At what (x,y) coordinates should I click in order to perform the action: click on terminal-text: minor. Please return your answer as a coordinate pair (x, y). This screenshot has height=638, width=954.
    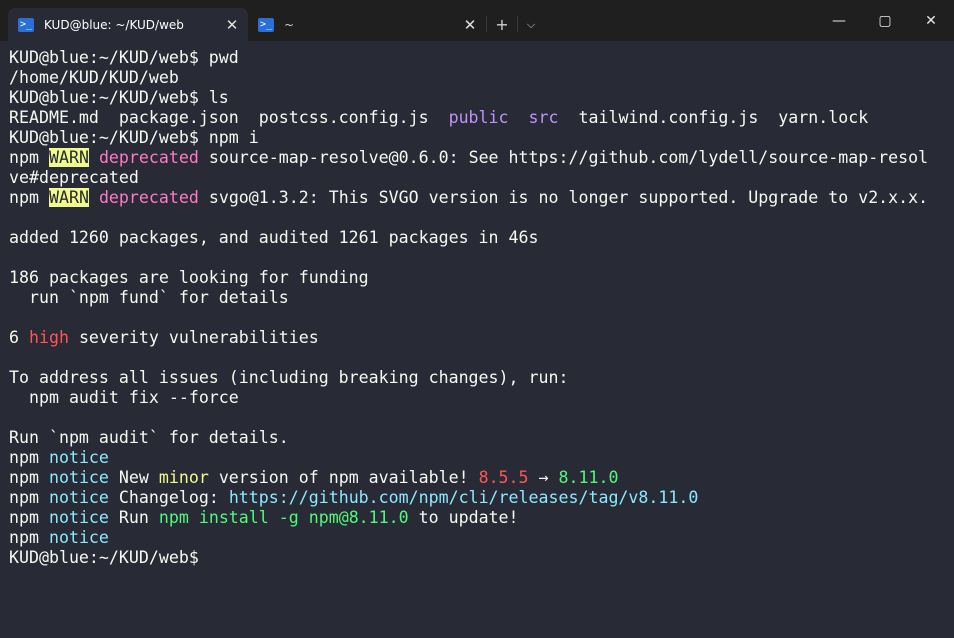
    Looking at the image, I should click on (183, 477).